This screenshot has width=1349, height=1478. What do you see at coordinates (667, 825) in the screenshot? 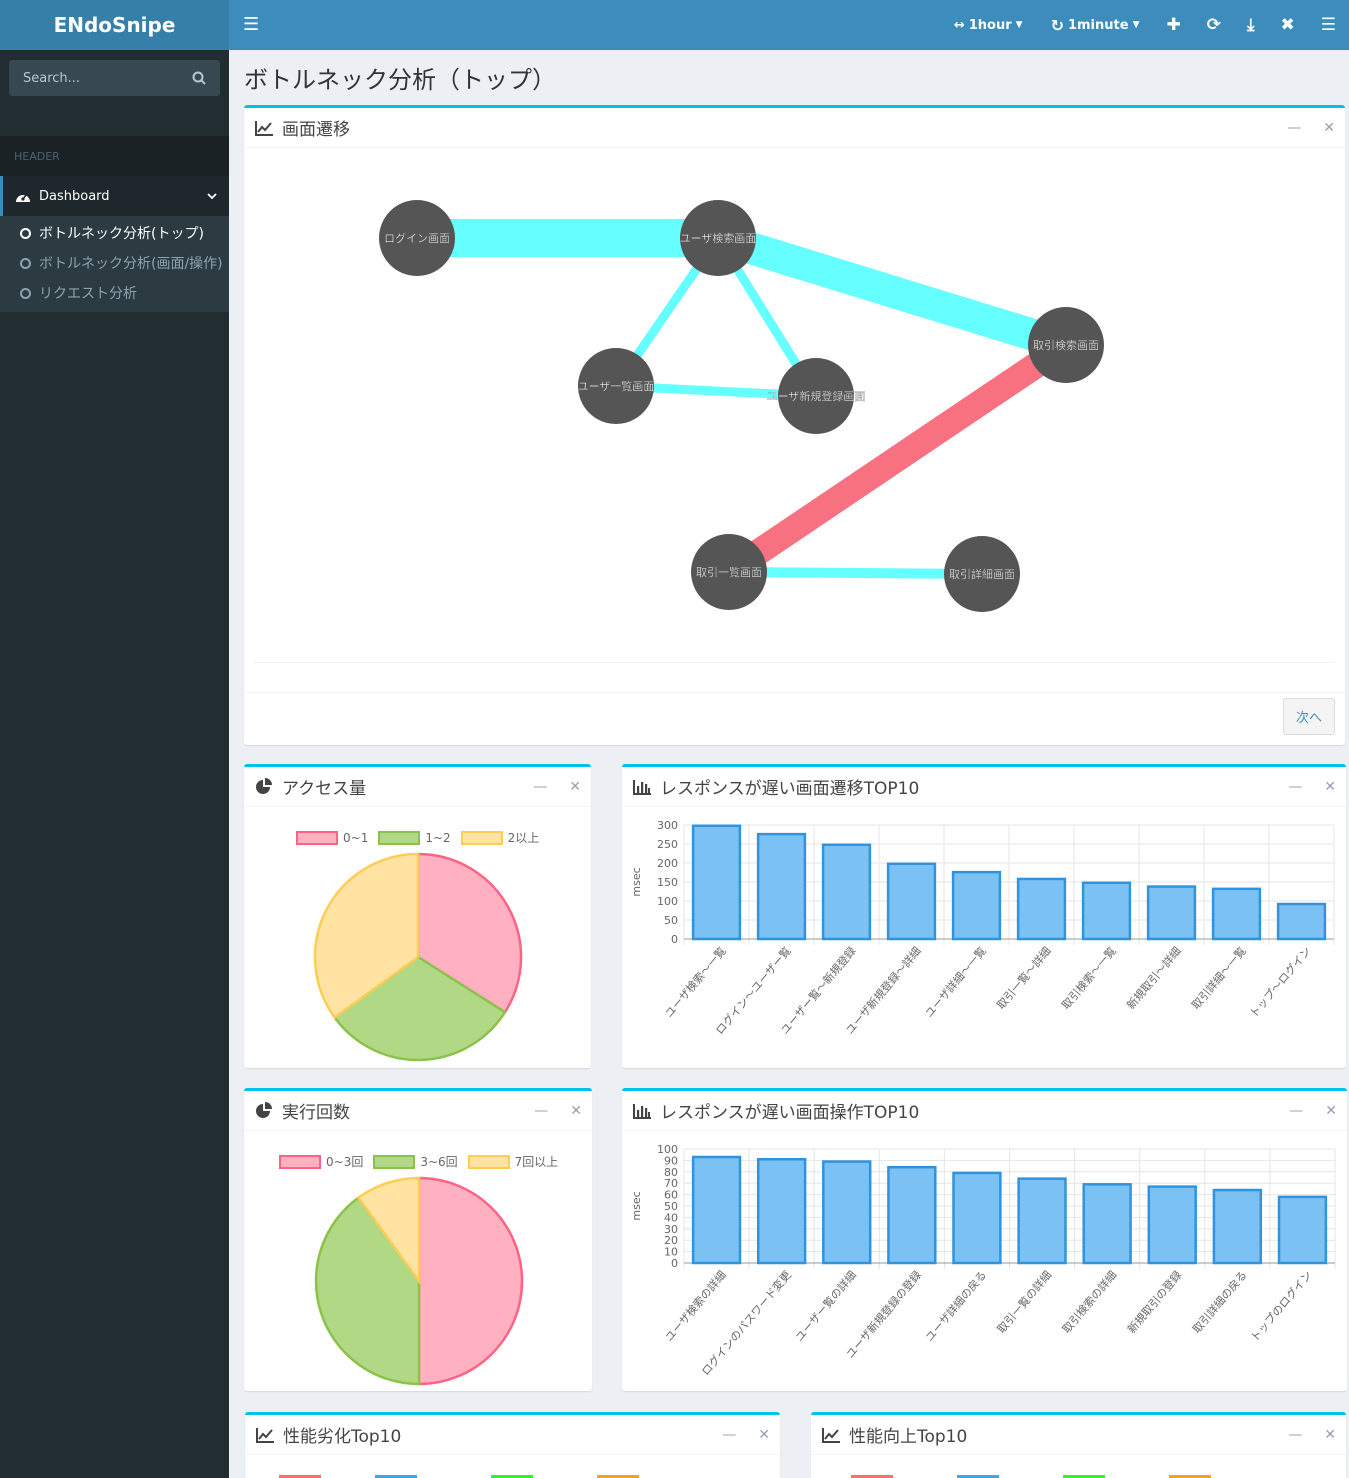
I see `y-tick-label: 300` at bounding box center [667, 825].